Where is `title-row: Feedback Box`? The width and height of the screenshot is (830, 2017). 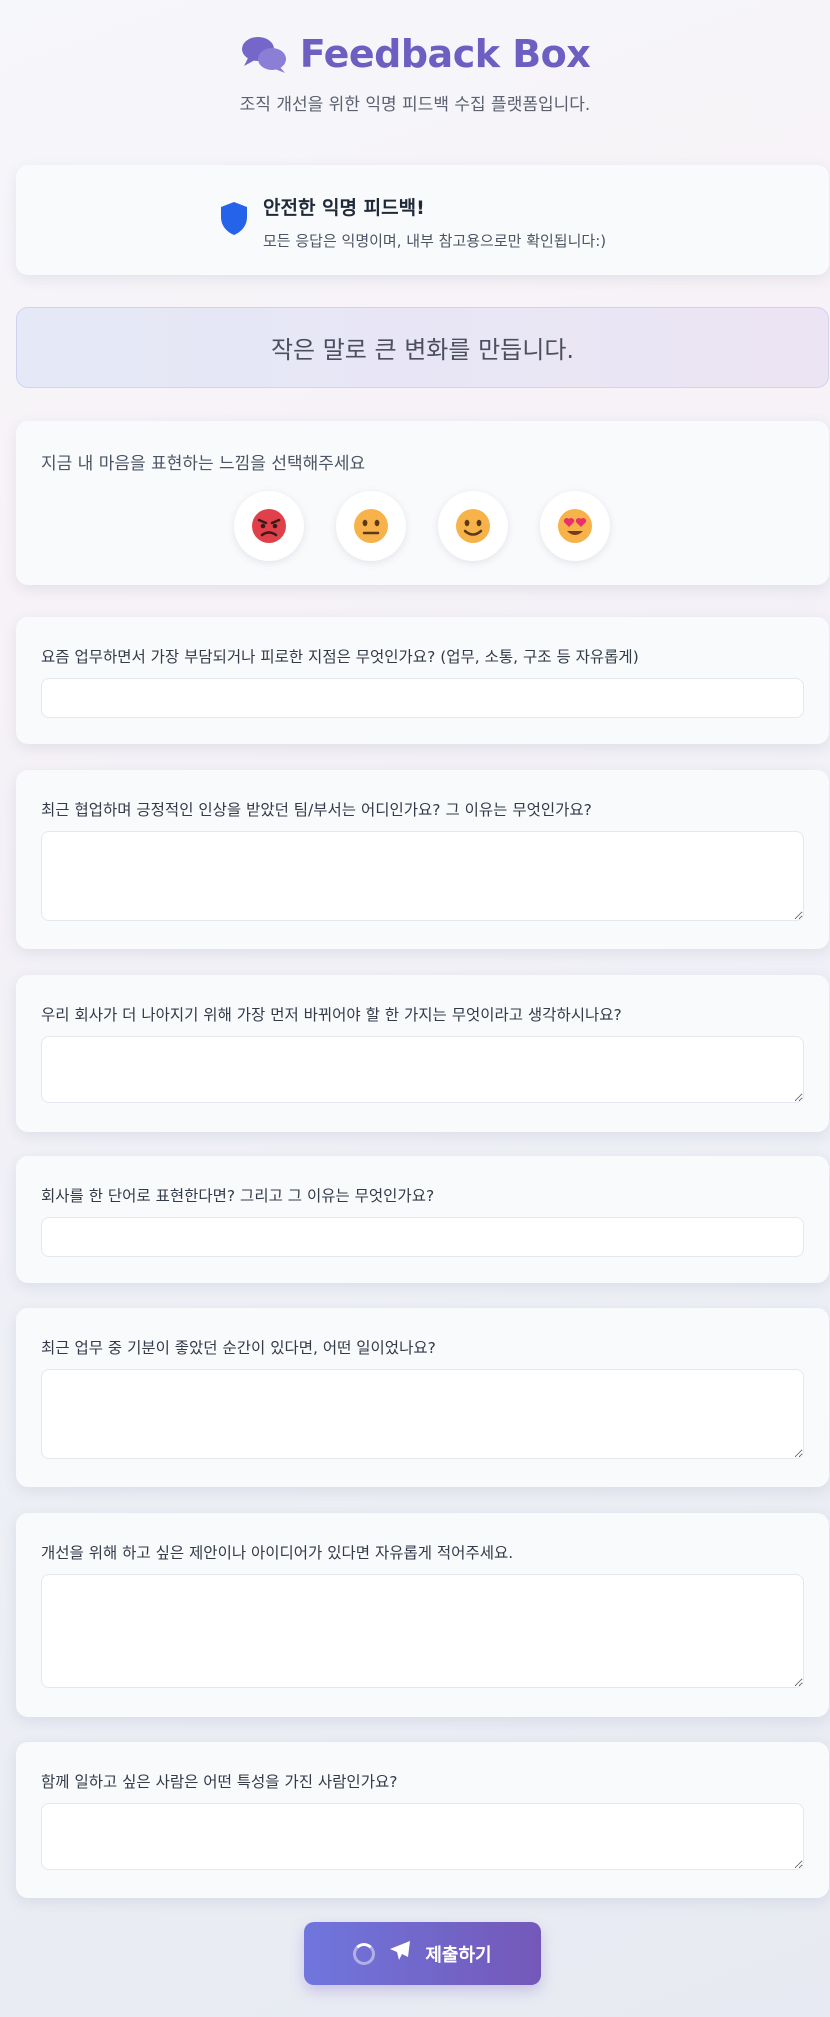 title-row: Feedback Box is located at coordinates (415, 54).